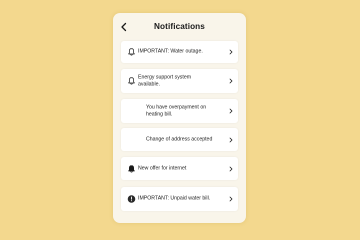 The image size is (360, 240). Describe the element at coordinates (176, 110) in the screenshot. I see `notification-text: You have overpayment on heating bill.` at that location.